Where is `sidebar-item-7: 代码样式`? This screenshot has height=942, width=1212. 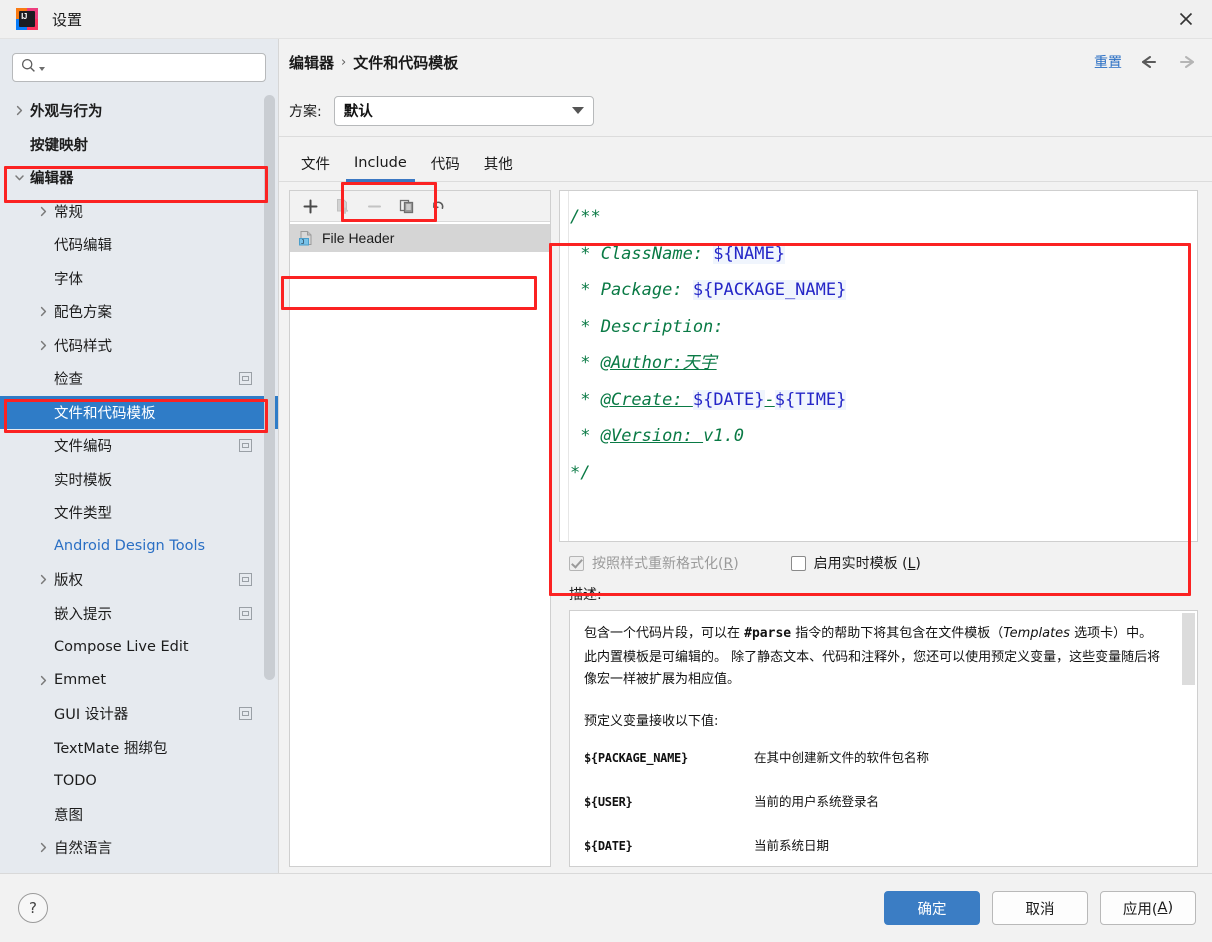
sidebar-item-7: 代码样式 is located at coordinates (139, 346).